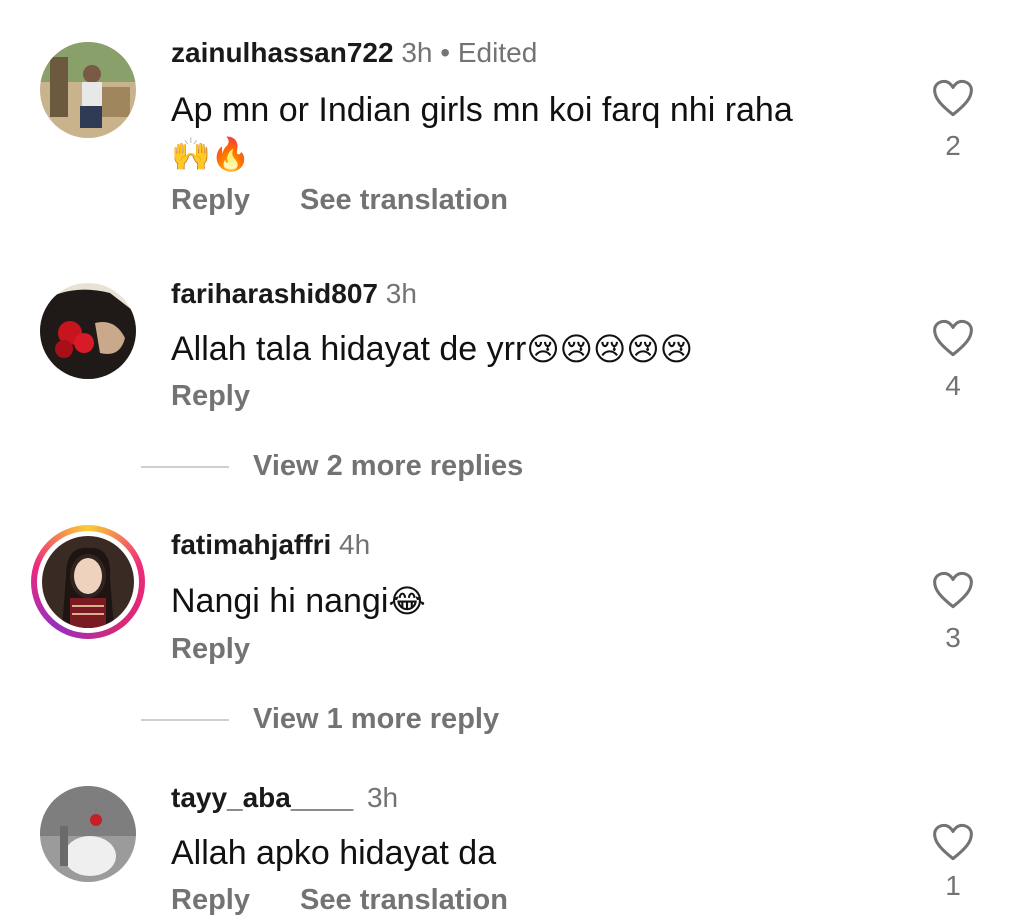 This screenshot has height=921, width=1024. I want to click on comment-emojis: 😢😢😢😢😢, so click(610, 349).